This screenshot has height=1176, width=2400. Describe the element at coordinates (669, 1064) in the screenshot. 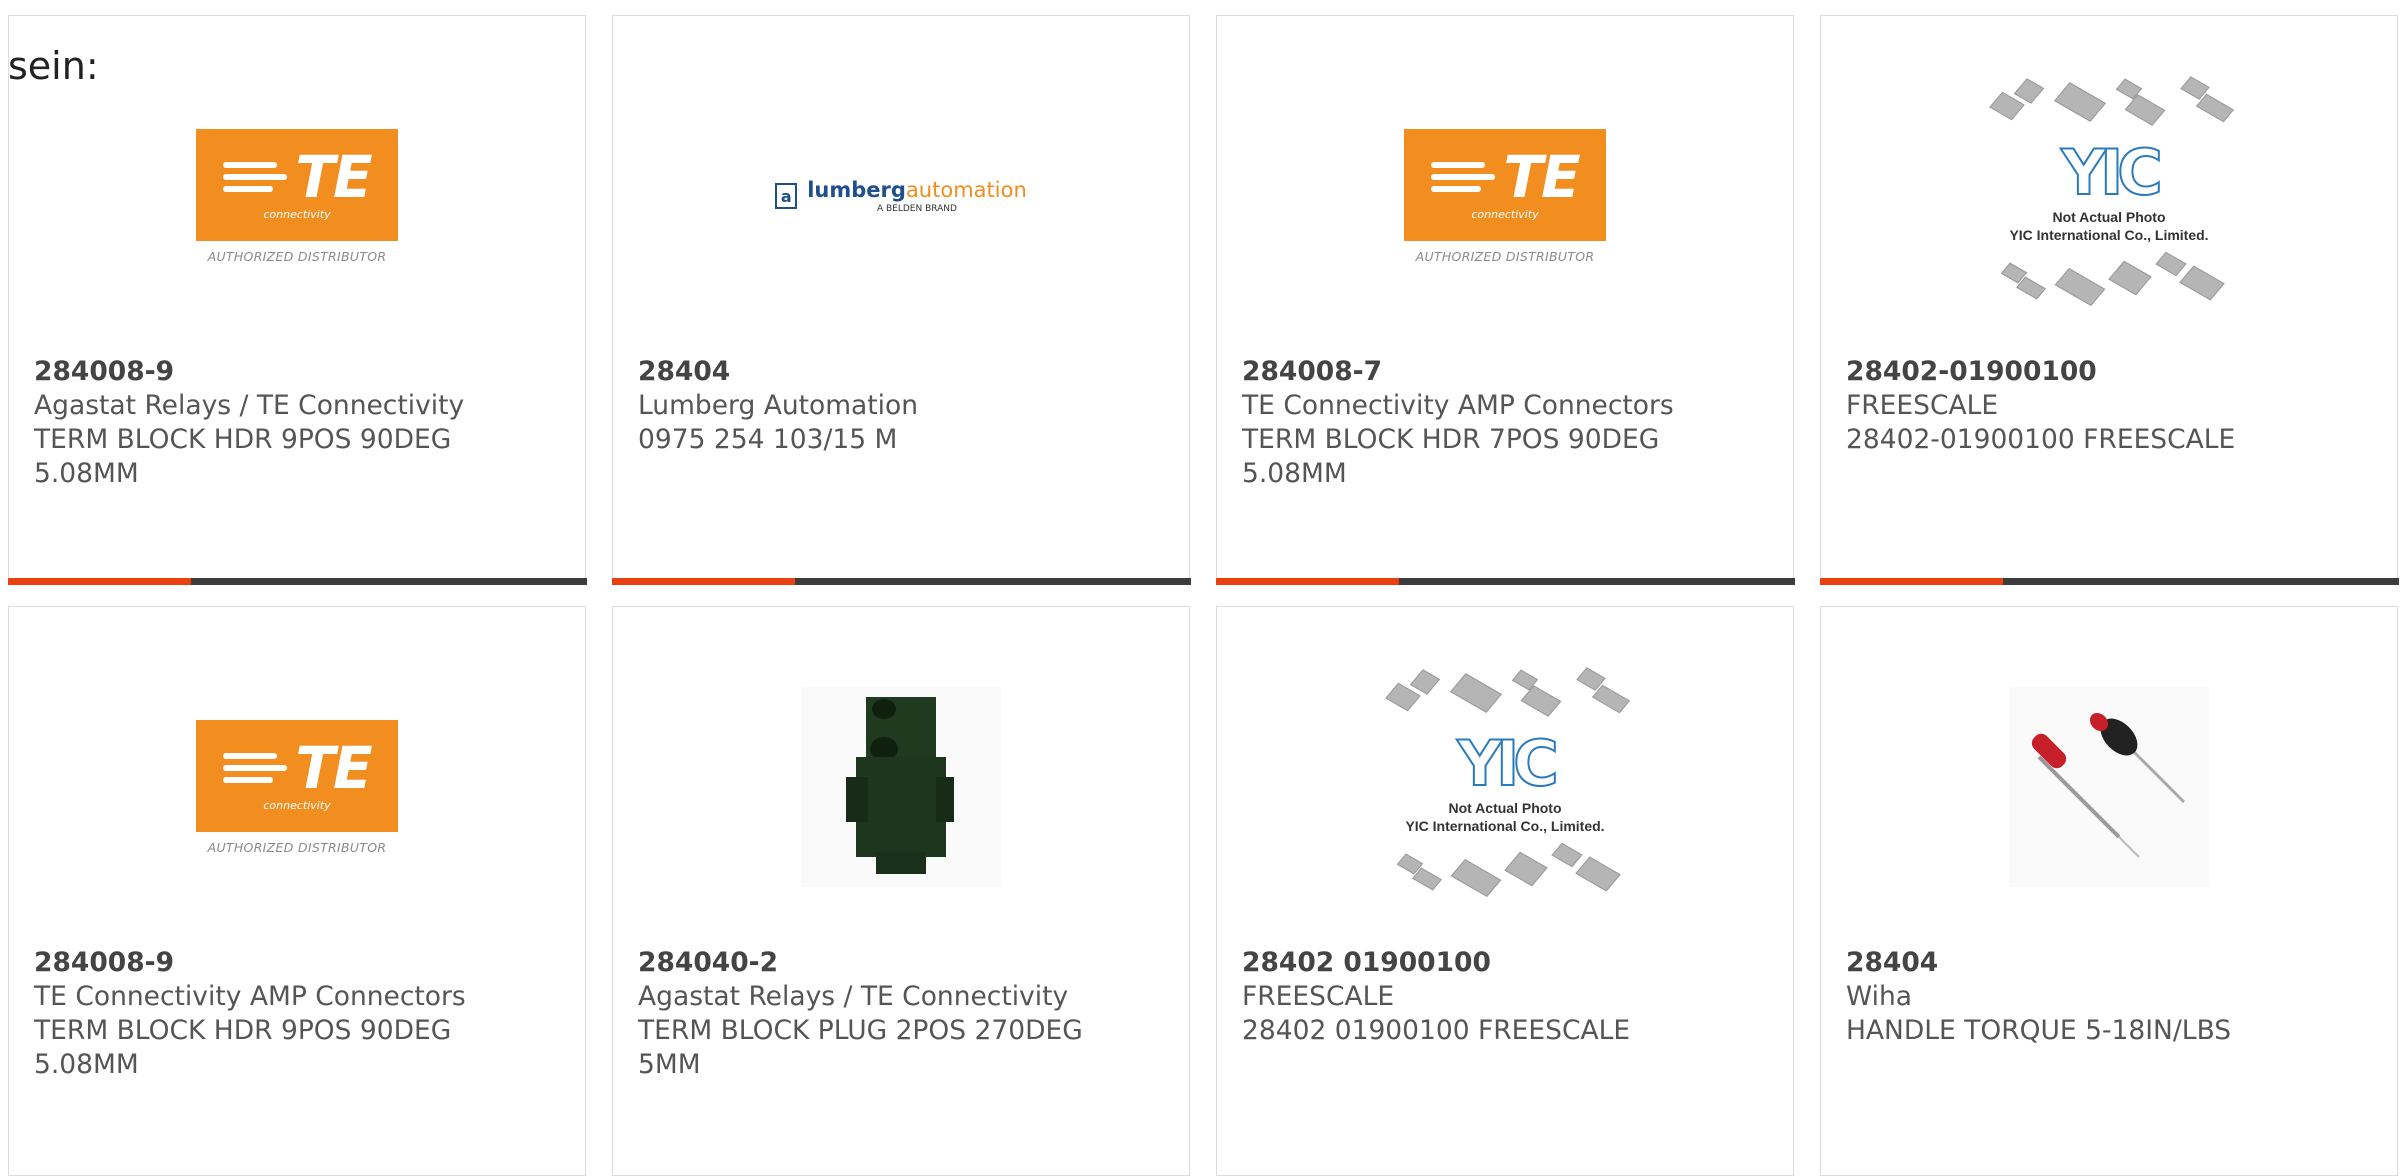

I see `description-cont: 5MM` at that location.